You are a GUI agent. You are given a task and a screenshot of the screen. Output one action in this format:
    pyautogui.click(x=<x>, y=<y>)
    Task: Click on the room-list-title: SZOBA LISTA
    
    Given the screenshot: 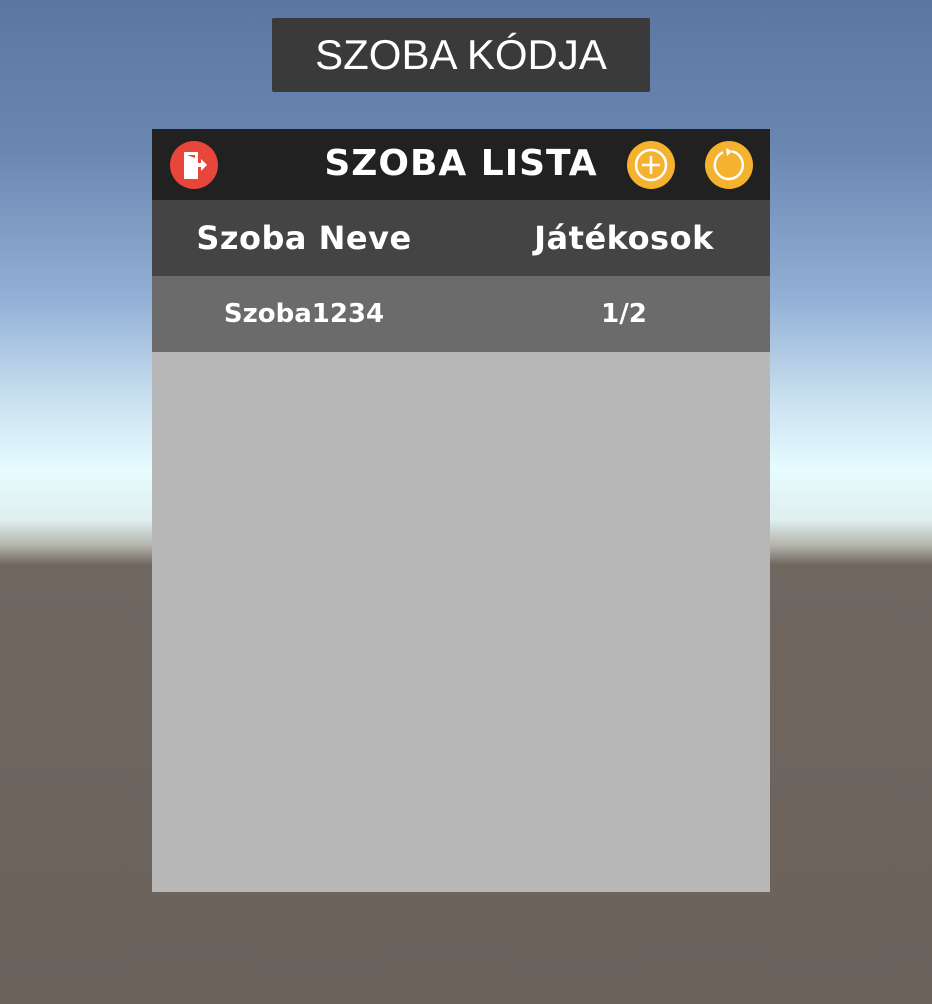 What is the action you would take?
    pyautogui.click(x=461, y=163)
    